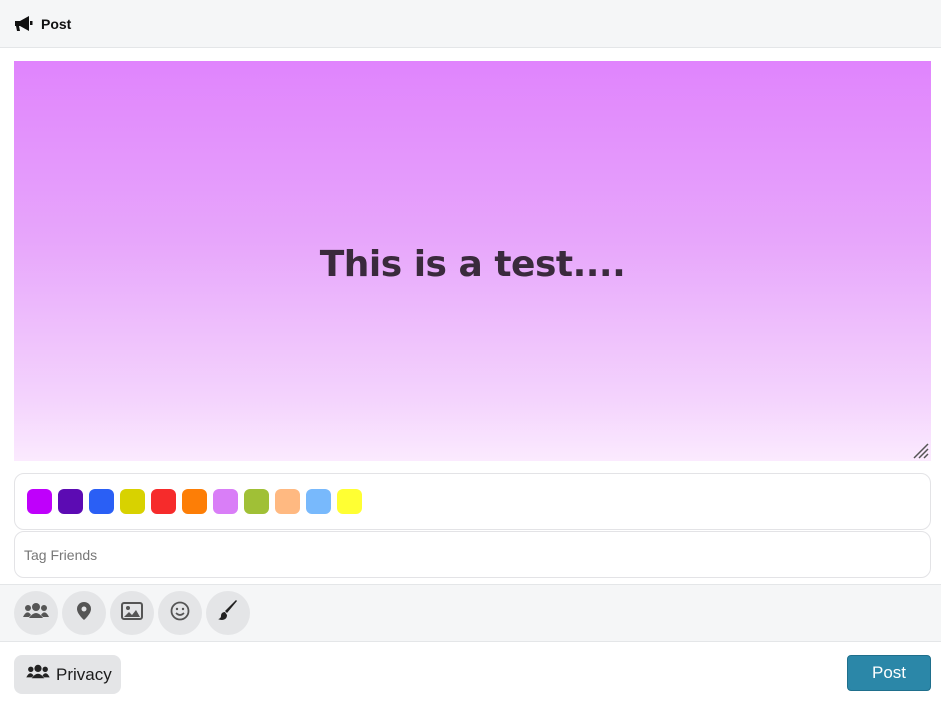  I want to click on map-pin-icon, so click(84, 613).